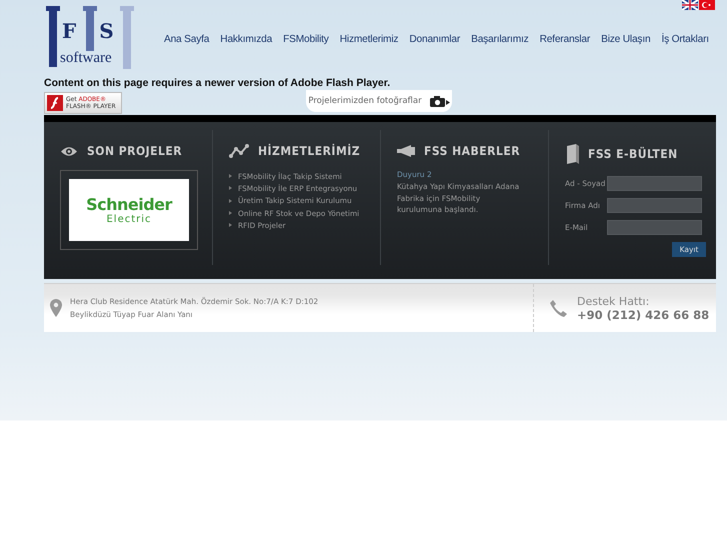  I want to click on flash-required-message: Content on this page requires a newer version of Adobe Flash Player., so click(217, 83).